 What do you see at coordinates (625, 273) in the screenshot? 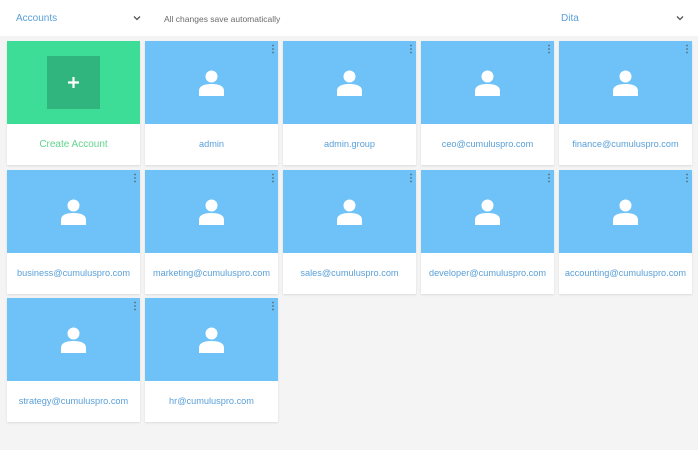
I see `account-label: accounting@cumuluspro.com` at bounding box center [625, 273].